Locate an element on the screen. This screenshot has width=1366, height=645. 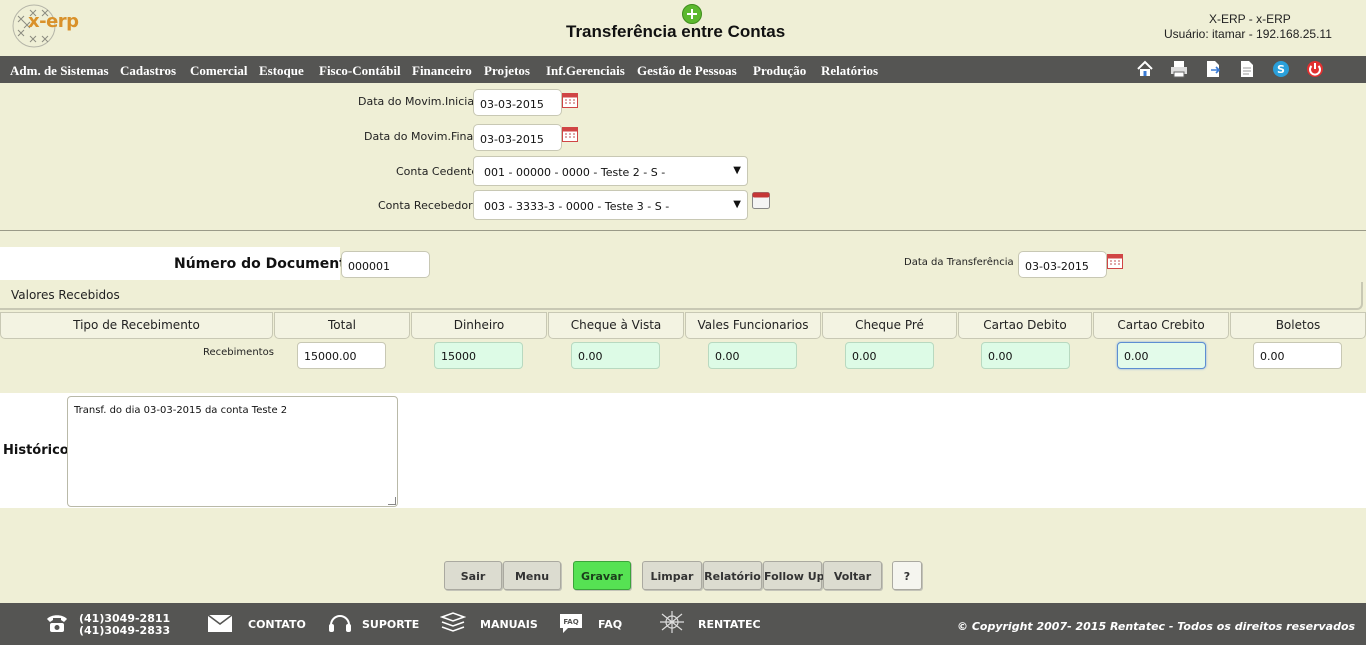
home-icon is located at coordinates (1145, 69).